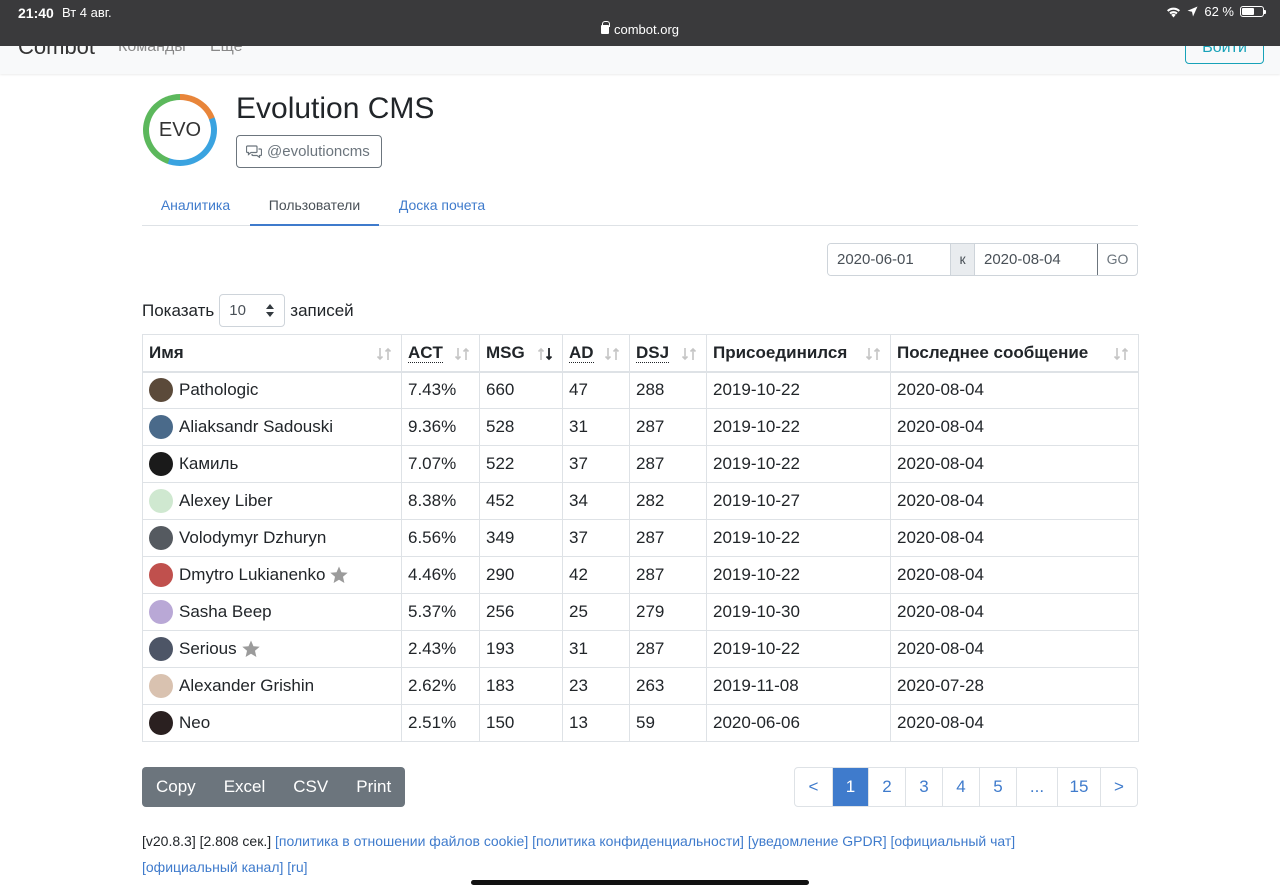 This screenshot has height=894, width=1280. Describe the element at coordinates (997, 787) in the screenshot. I see `page-5: 5` at that location.